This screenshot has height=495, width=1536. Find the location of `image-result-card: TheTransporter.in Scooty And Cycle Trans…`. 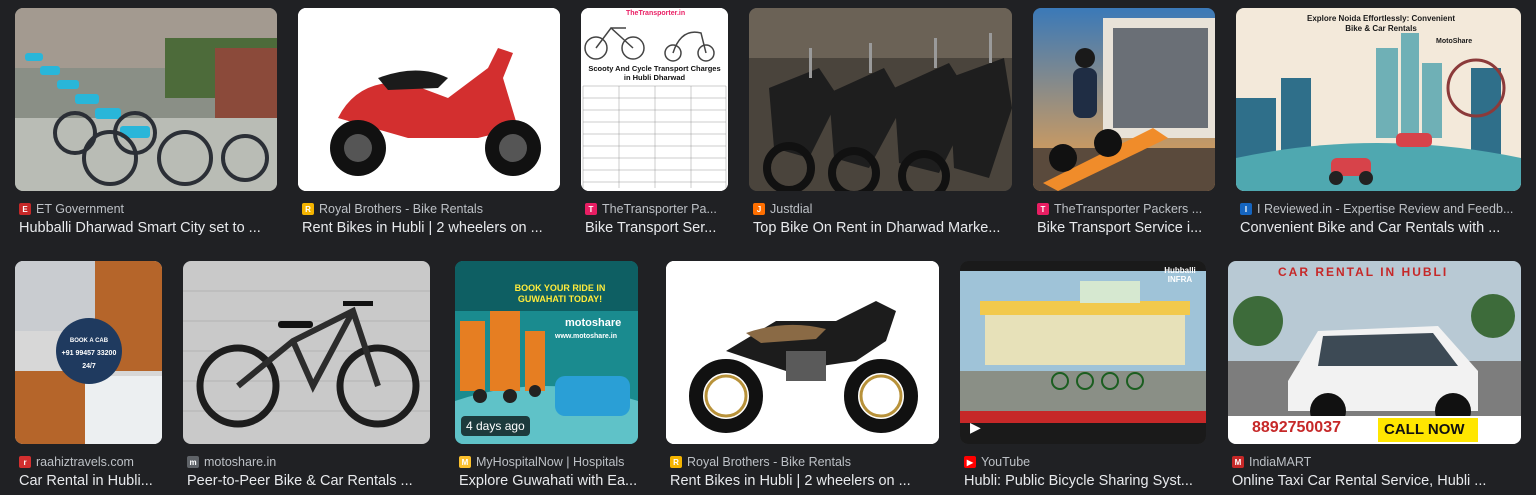

image-result-card: TheTransporter.in Scooty And Cycle Trans… is located at coordinates (654, 122).